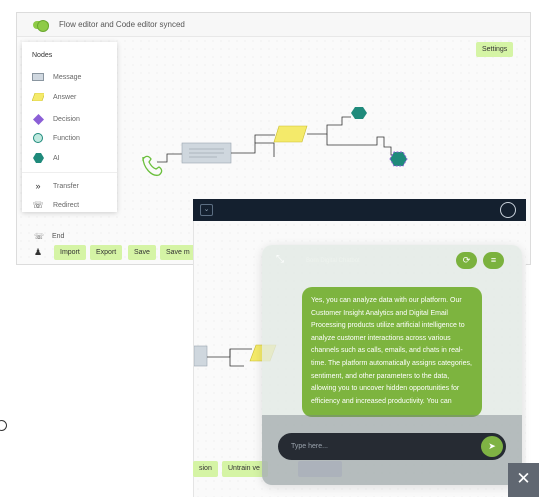 This screenshot has height=497, width=539. Describe the element at coordinates (142, 252) in the screenshot. I see `save-button: Save` at that location.